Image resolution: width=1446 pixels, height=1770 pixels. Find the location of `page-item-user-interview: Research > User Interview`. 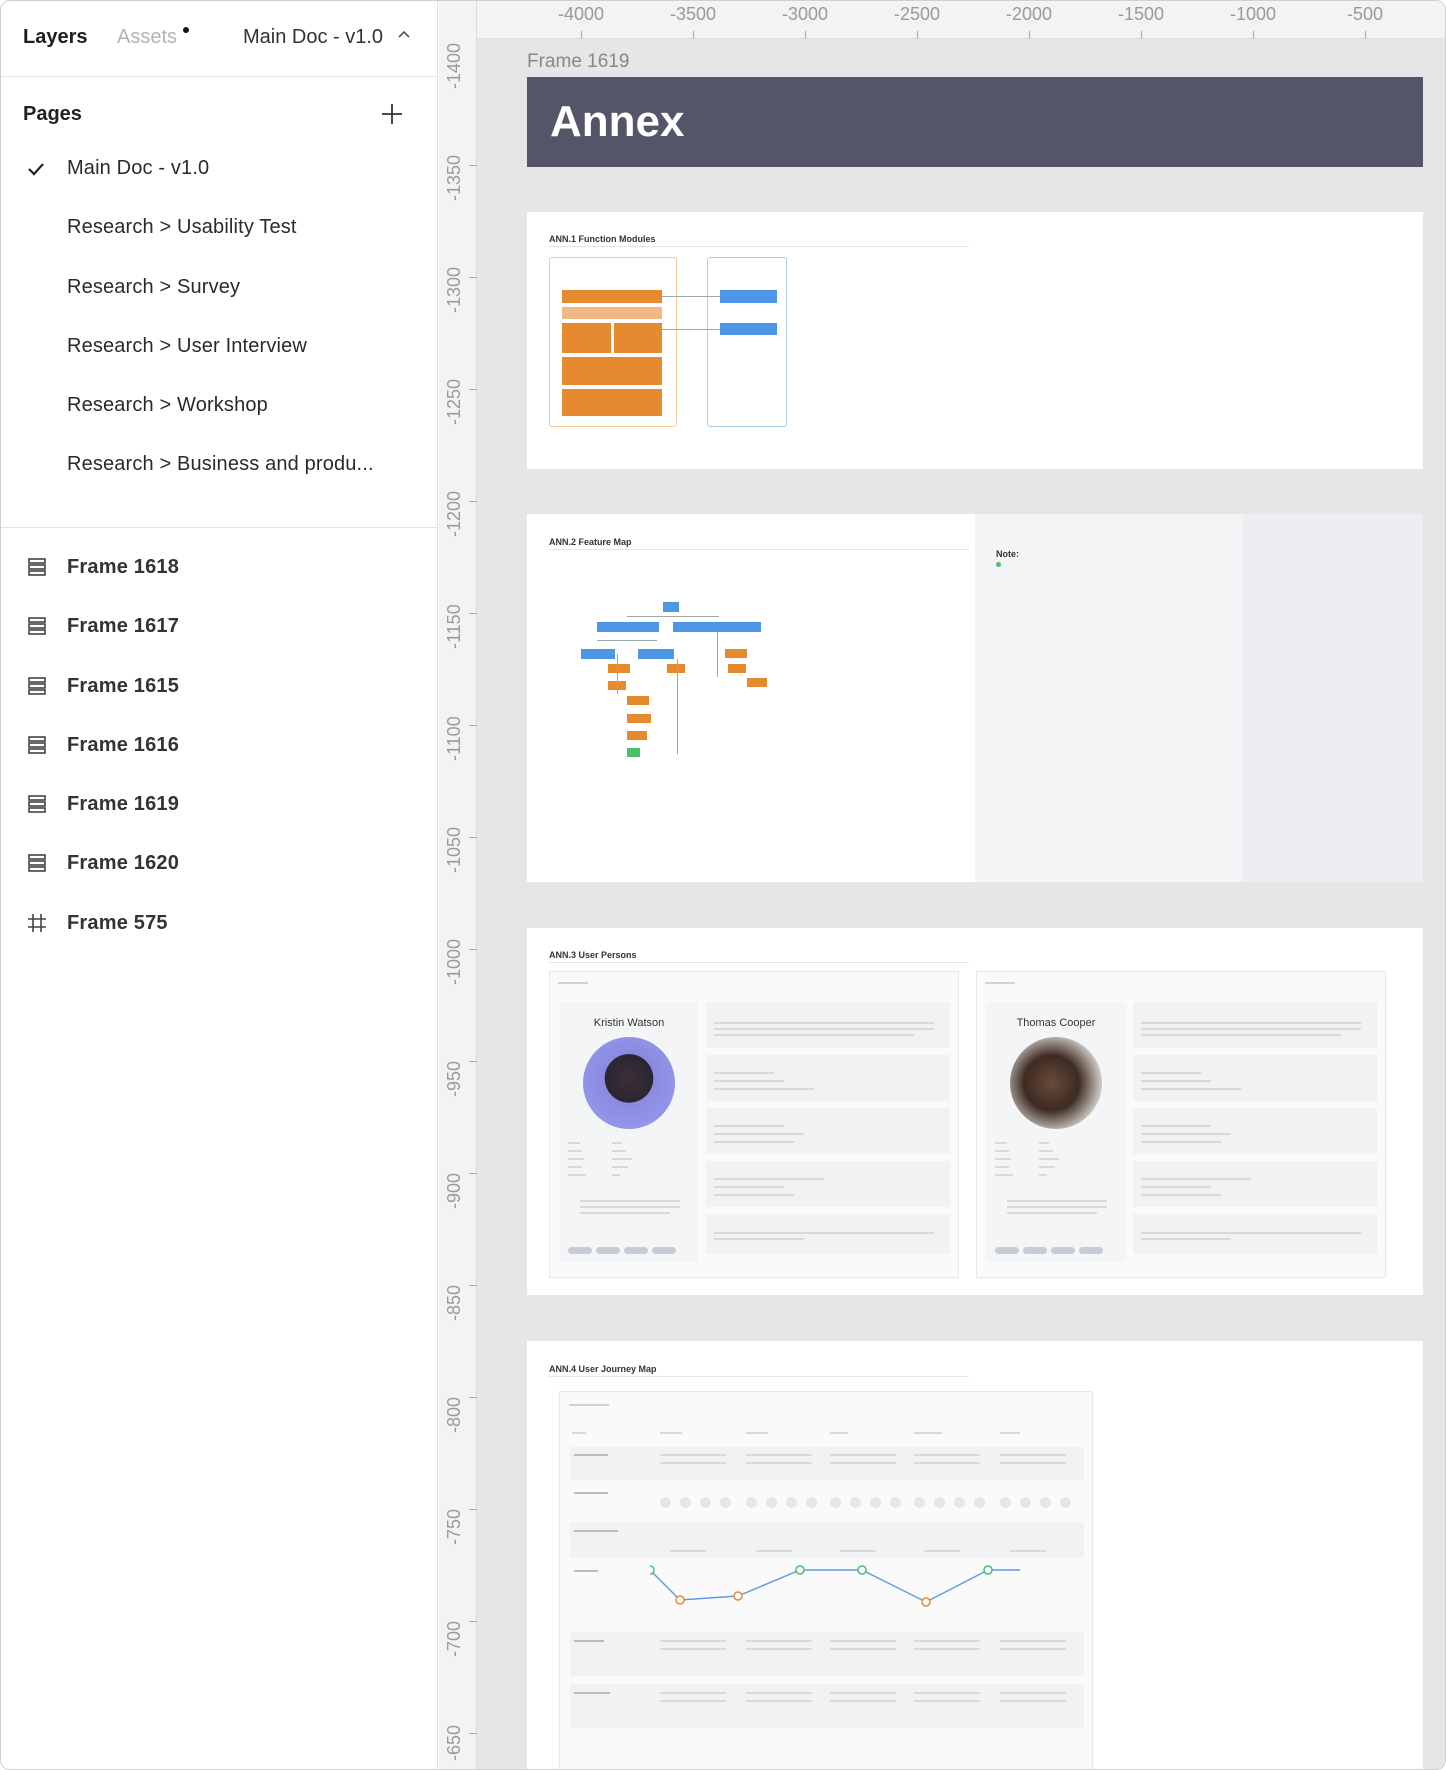

page-item-user-interview: Research > User Interview is located at coordinates (219, 348).